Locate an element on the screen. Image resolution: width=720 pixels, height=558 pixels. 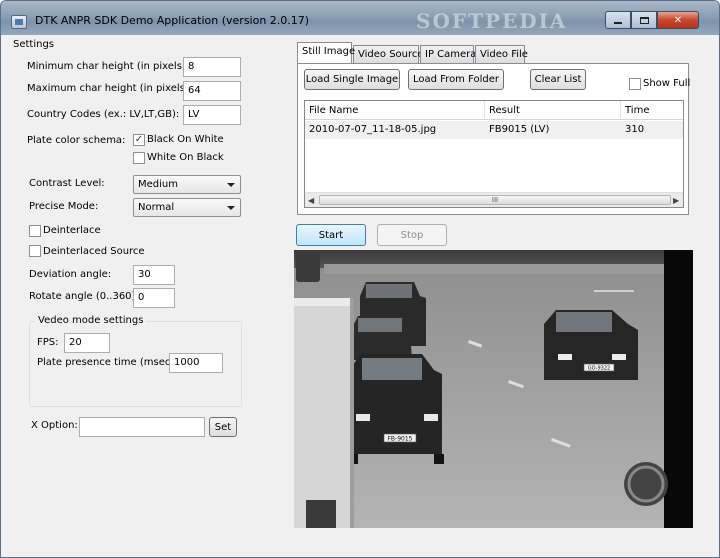
rotate-label: Rotate angle (0..360): is located at coordinates (84, 296).